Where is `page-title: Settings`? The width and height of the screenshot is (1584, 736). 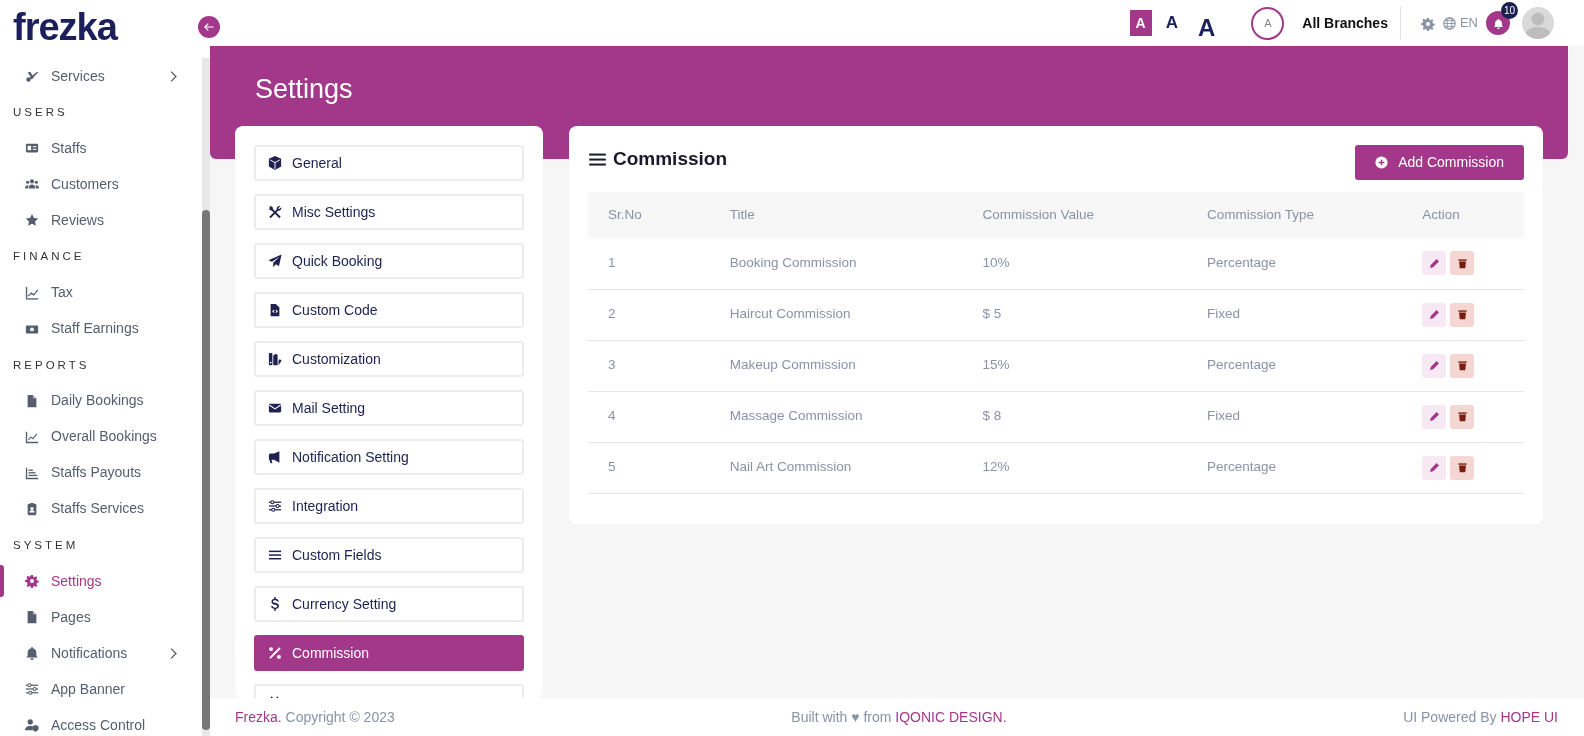 page-title: Settings is located at coordinates (304, 89).